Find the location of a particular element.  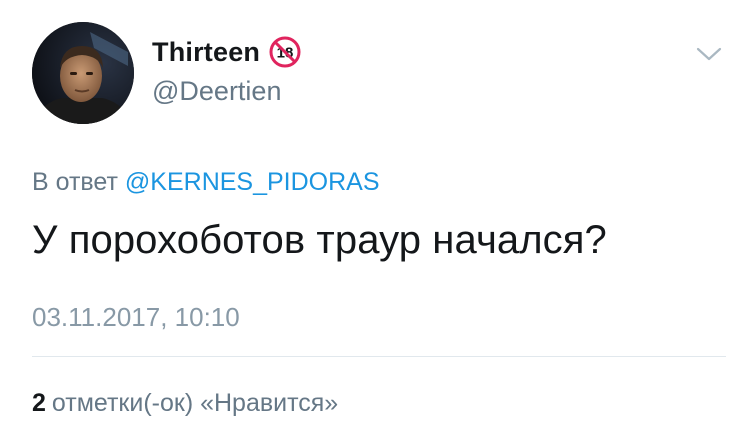

reply-context: В ответ @KERNES_PIDORAS is located at coordinates (206, 182).